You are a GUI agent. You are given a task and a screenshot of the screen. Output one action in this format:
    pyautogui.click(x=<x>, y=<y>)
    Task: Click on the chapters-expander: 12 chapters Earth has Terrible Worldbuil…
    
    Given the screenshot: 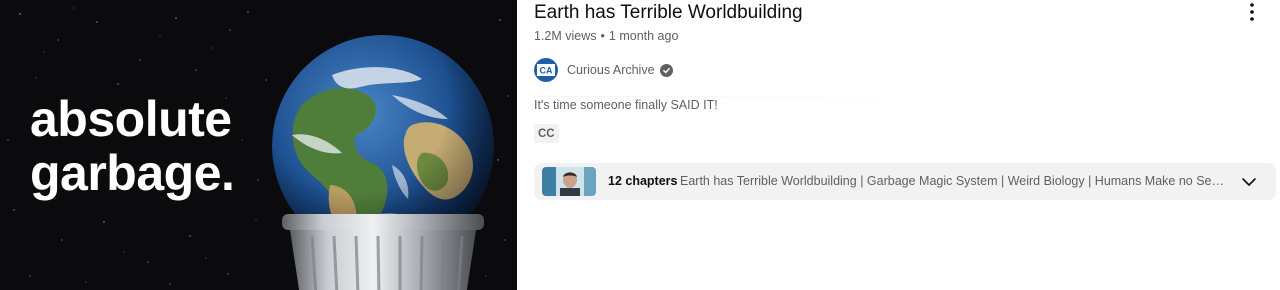 What is the action you would take?
    pyautogui.click(x=905, y=181)
    